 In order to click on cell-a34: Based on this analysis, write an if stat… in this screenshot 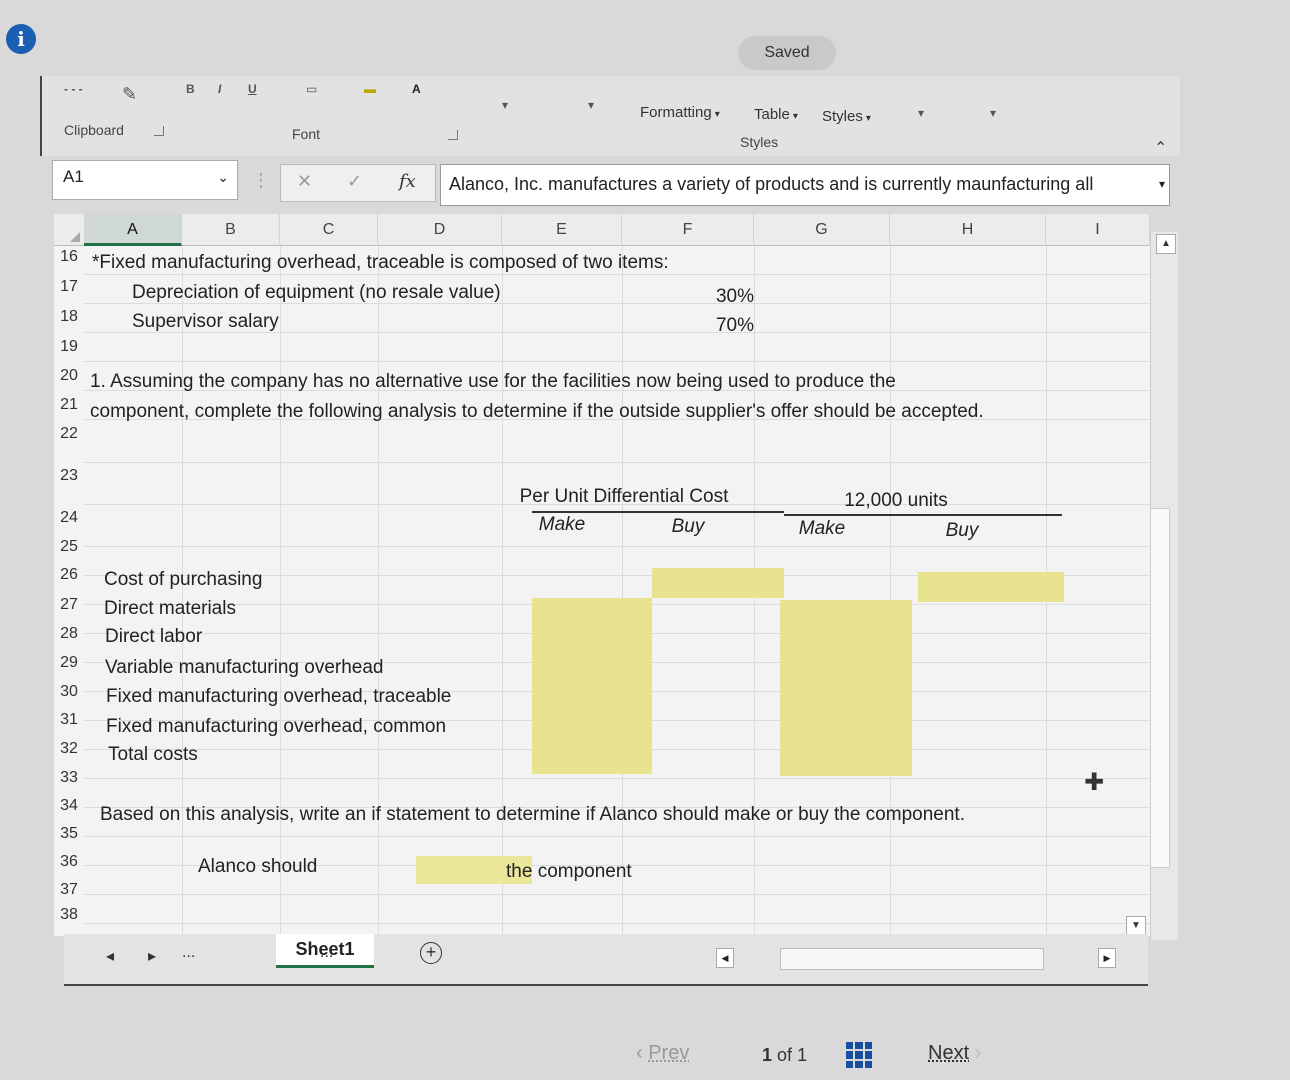, I will do `click(532, 815)`.